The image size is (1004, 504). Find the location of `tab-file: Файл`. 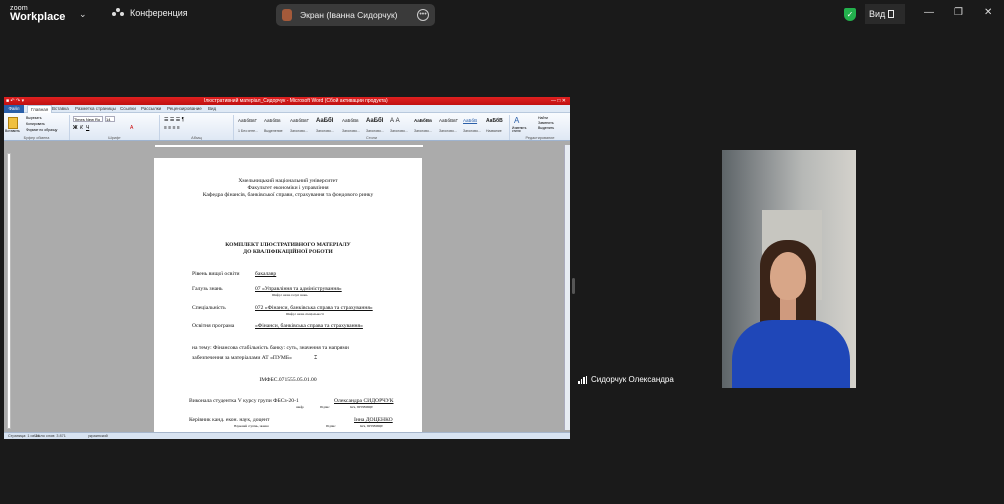

tab-file: Файл is located at coordinates (14, 109).